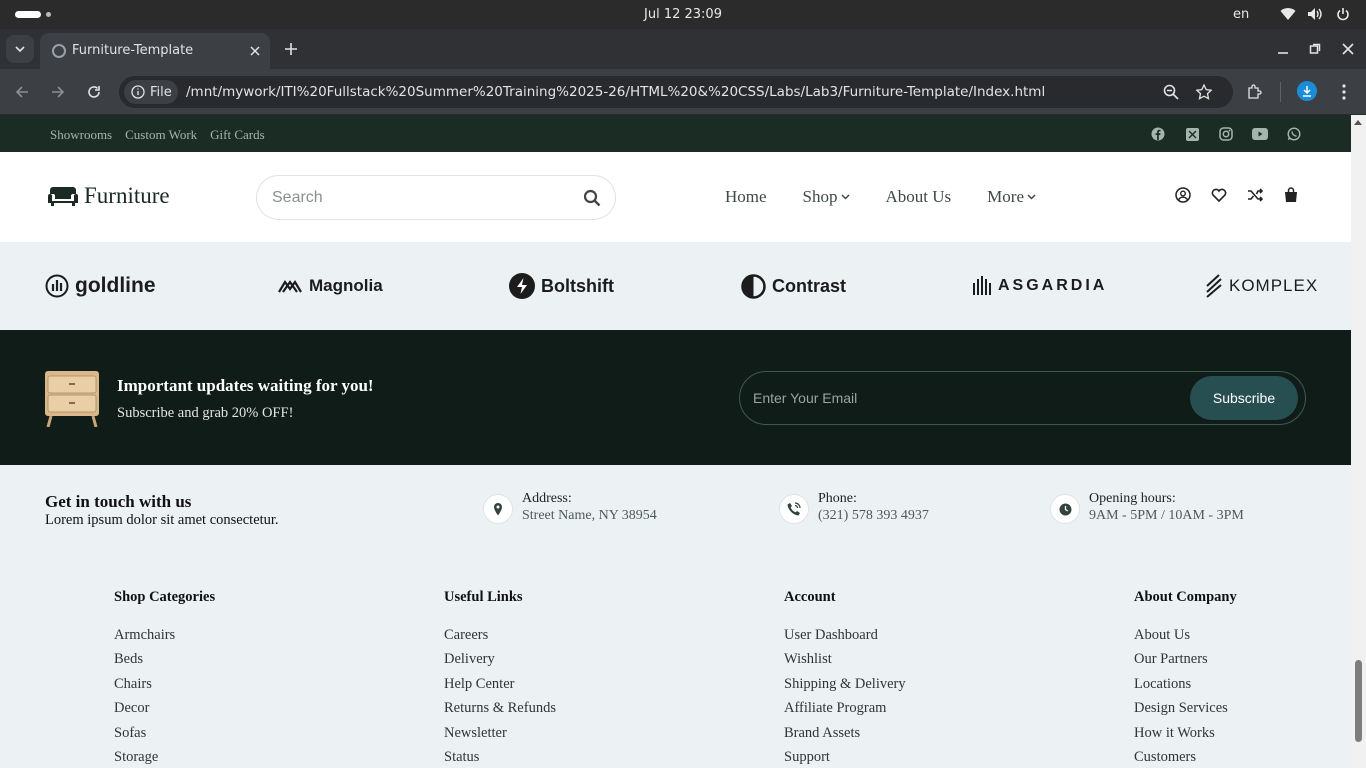 This screenshot has height=768, width=1366. What do you see at coordinates (500, 758) in the screenshot?
I see `footer-link: Status` at bounding box center [500, 758].